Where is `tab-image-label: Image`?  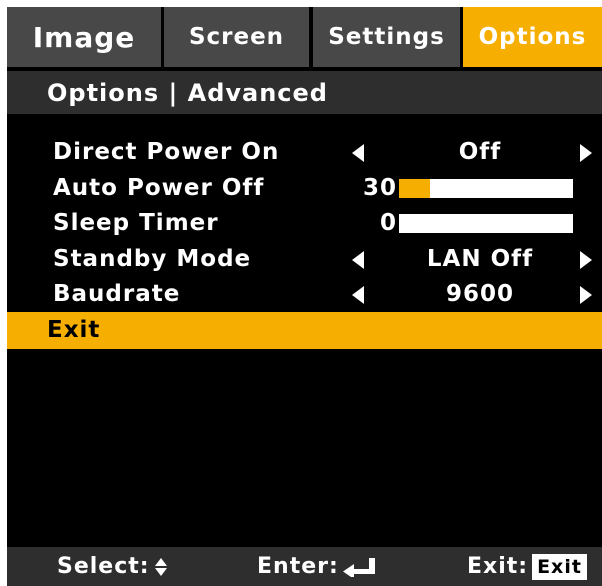 tab-image-label: Image is located at coordinates (84, 37).